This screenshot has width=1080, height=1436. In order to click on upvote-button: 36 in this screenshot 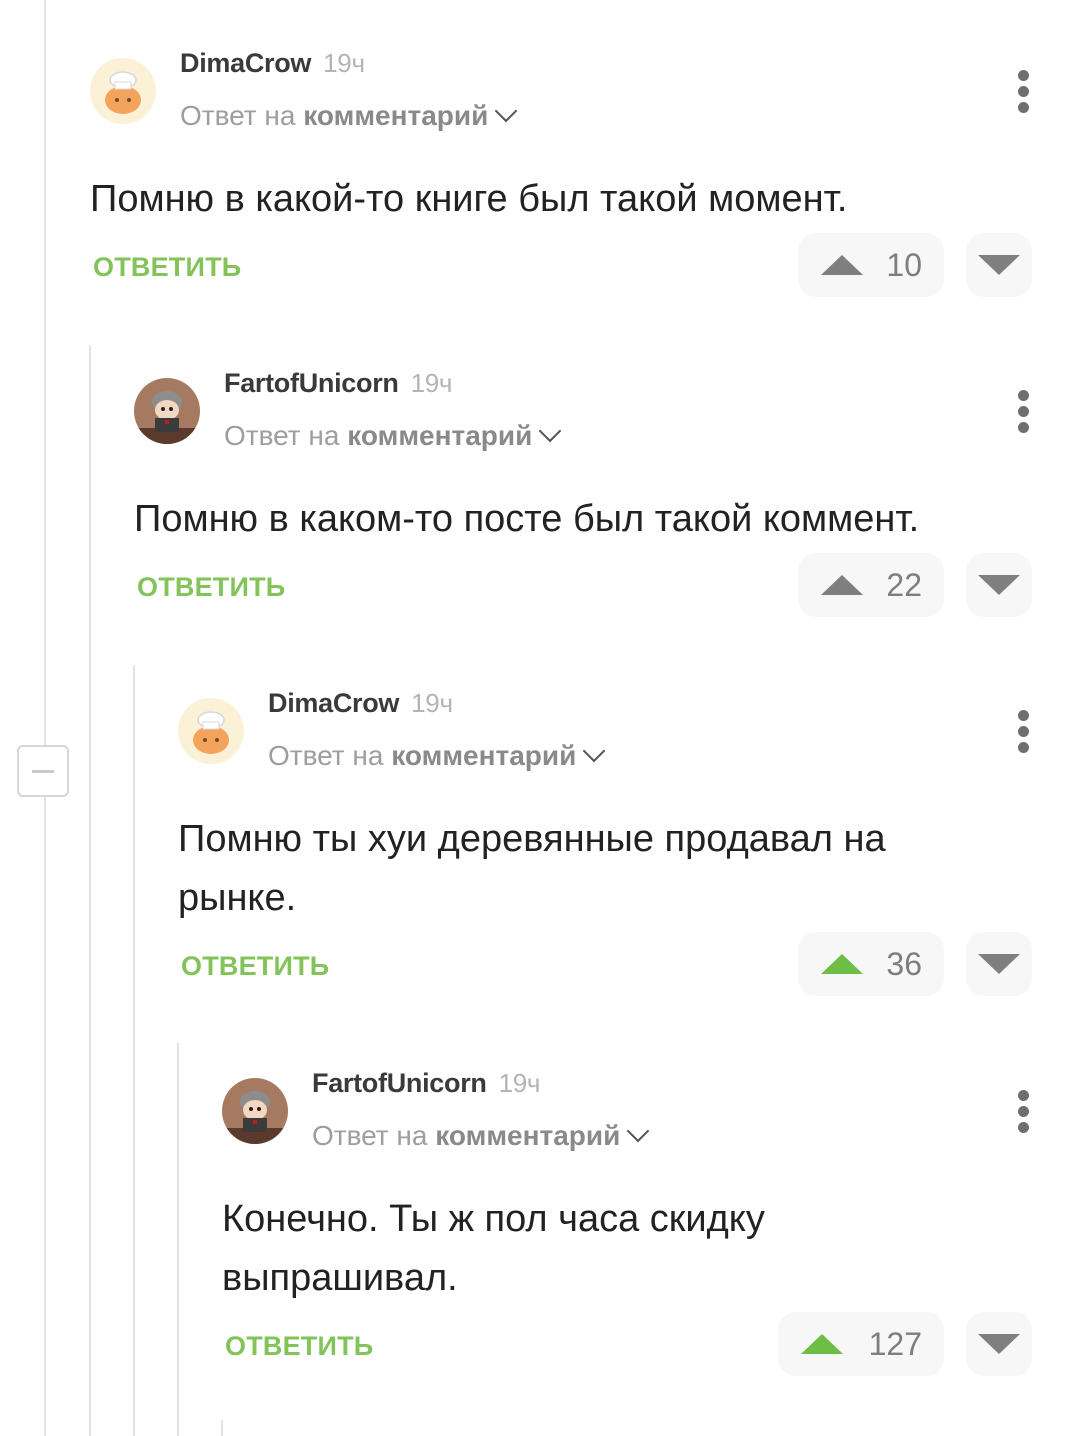, I will do `click(871, 964)`.